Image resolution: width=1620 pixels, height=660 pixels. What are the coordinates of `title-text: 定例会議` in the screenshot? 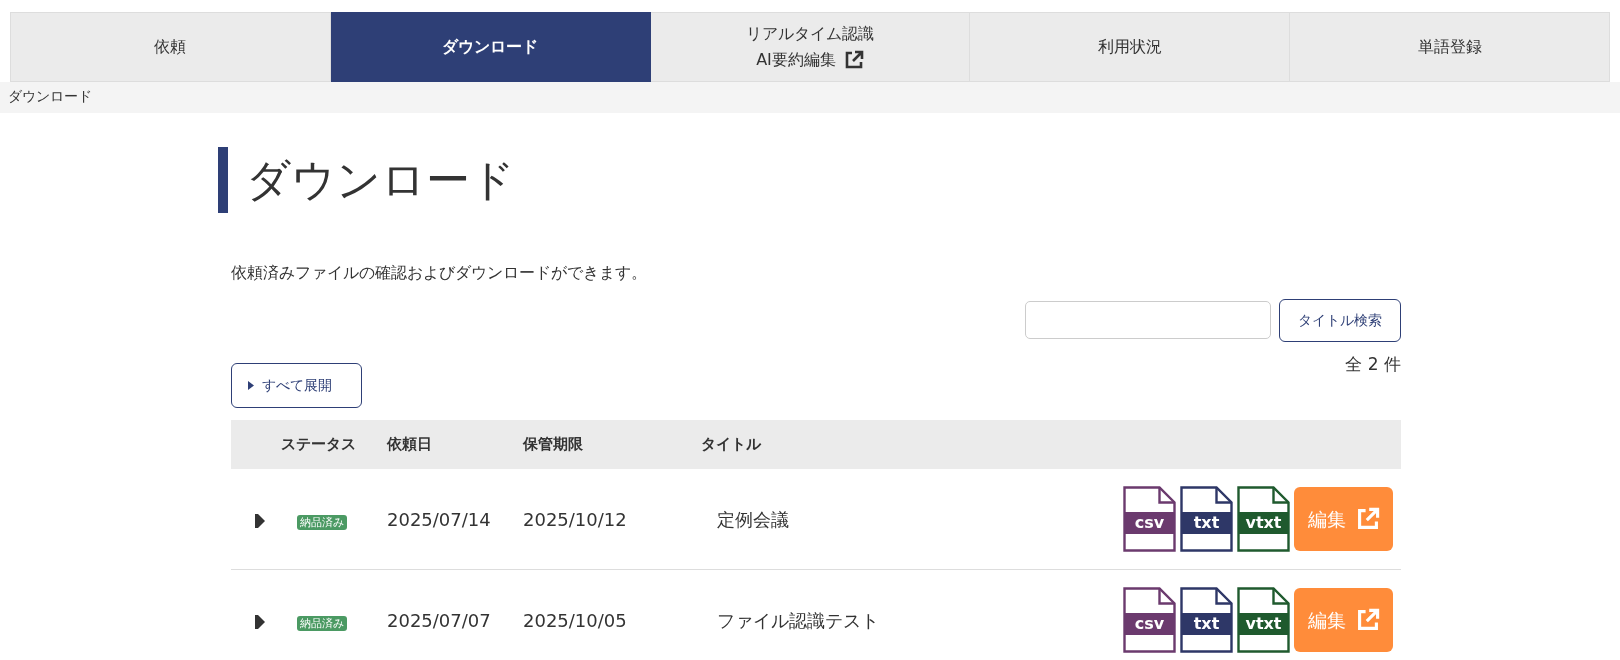 It's located at (753, 519).